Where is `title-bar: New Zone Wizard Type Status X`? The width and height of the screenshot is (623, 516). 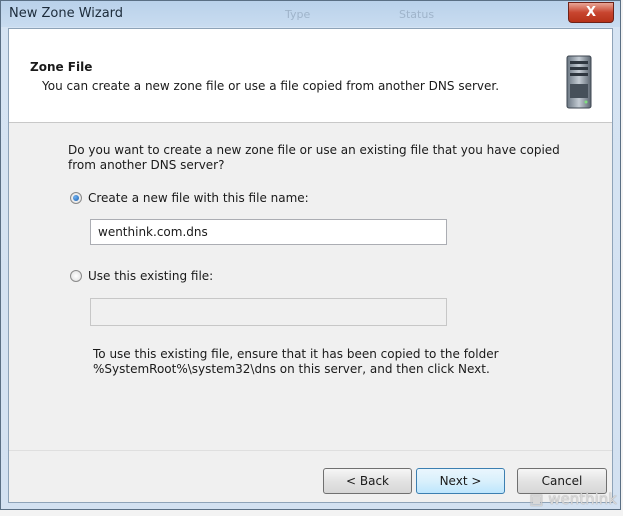
title-bar: New Zone Wizard Type Status X is located at coordinates (310, 14).